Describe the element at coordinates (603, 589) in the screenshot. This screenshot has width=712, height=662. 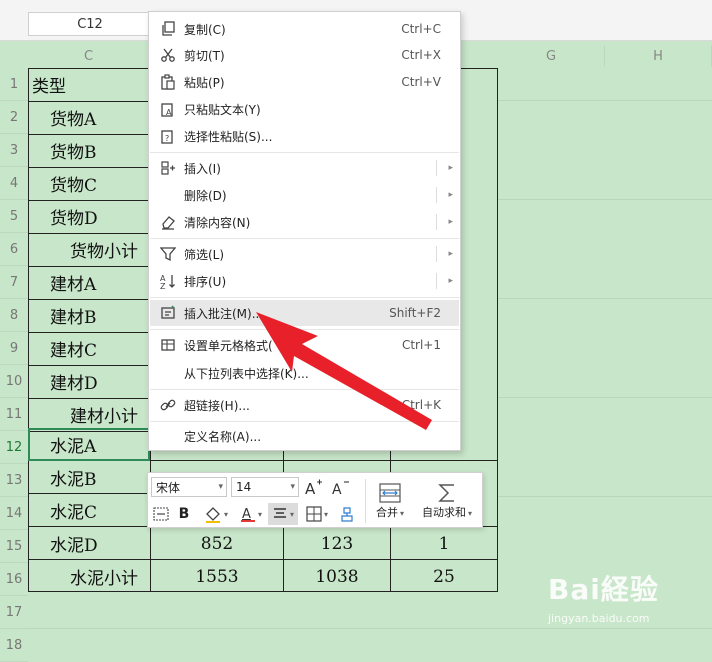
I see `watermark-logo: Bai経验` at that location.